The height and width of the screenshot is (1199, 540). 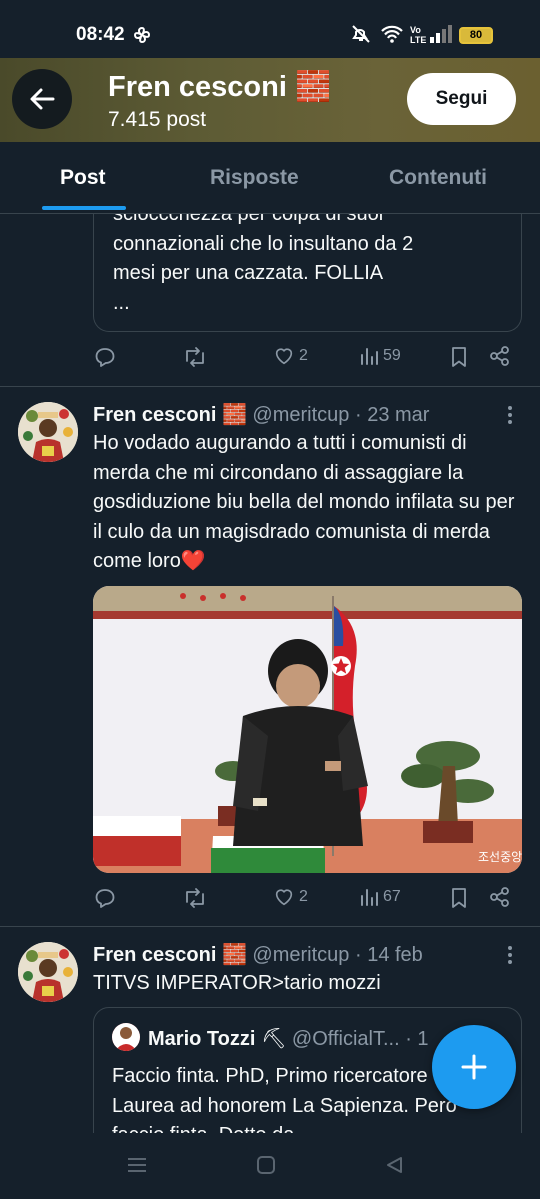 What do you see at coordinates (288, 1038) in the screenshot?
I see `quote-header: Mario Tozzi ⛏ @OfficialT... · 1` at bounding box center [288, 1038].